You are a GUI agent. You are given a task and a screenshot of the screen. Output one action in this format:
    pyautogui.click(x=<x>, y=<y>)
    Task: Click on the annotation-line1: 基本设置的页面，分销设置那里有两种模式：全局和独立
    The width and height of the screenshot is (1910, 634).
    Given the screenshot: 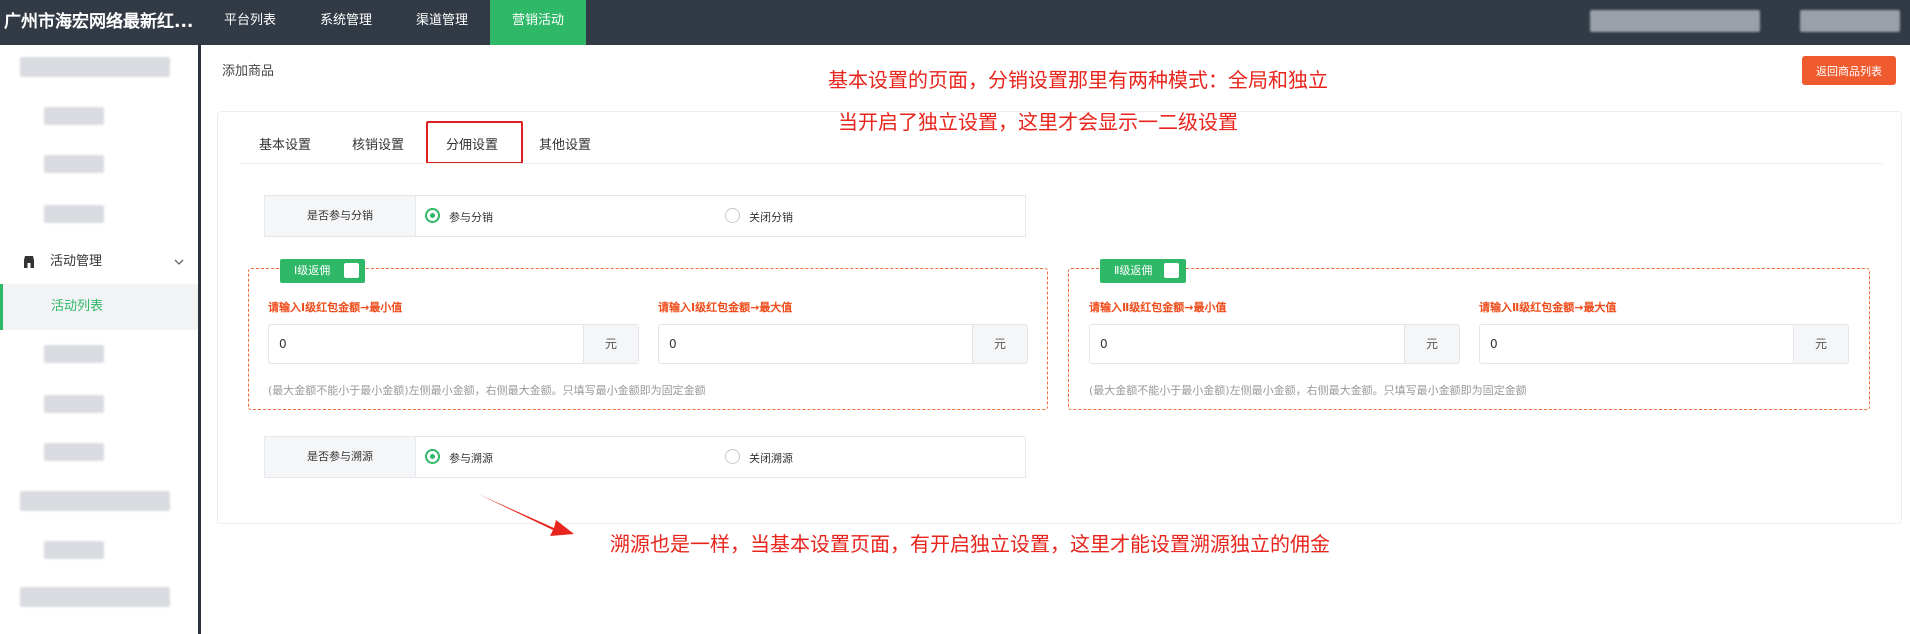 What is the action you would take?
    pyautogui.click(x=1078, y=80)
    